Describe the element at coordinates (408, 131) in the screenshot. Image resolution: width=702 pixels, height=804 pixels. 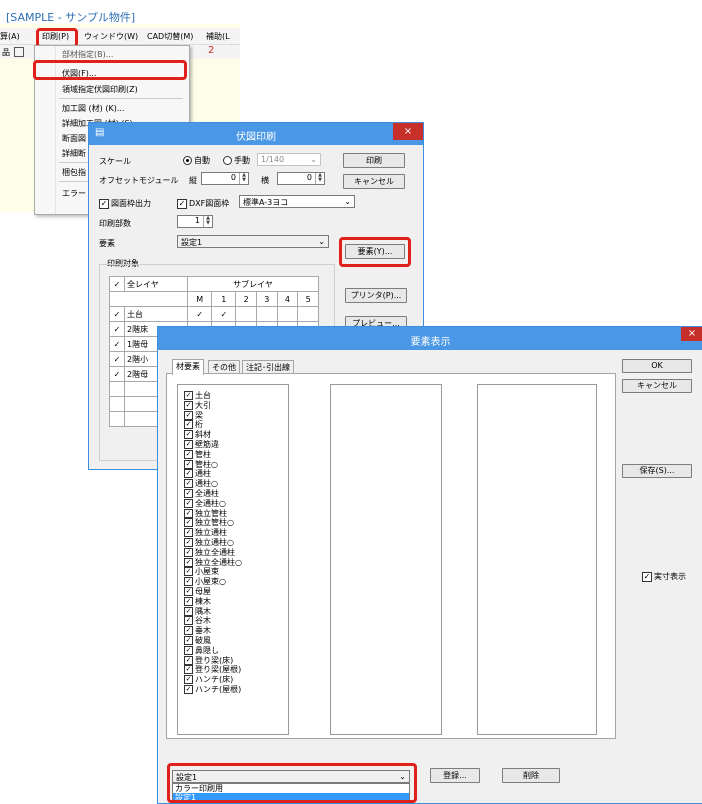
I see `plan-print-close-button: ×` at that location.